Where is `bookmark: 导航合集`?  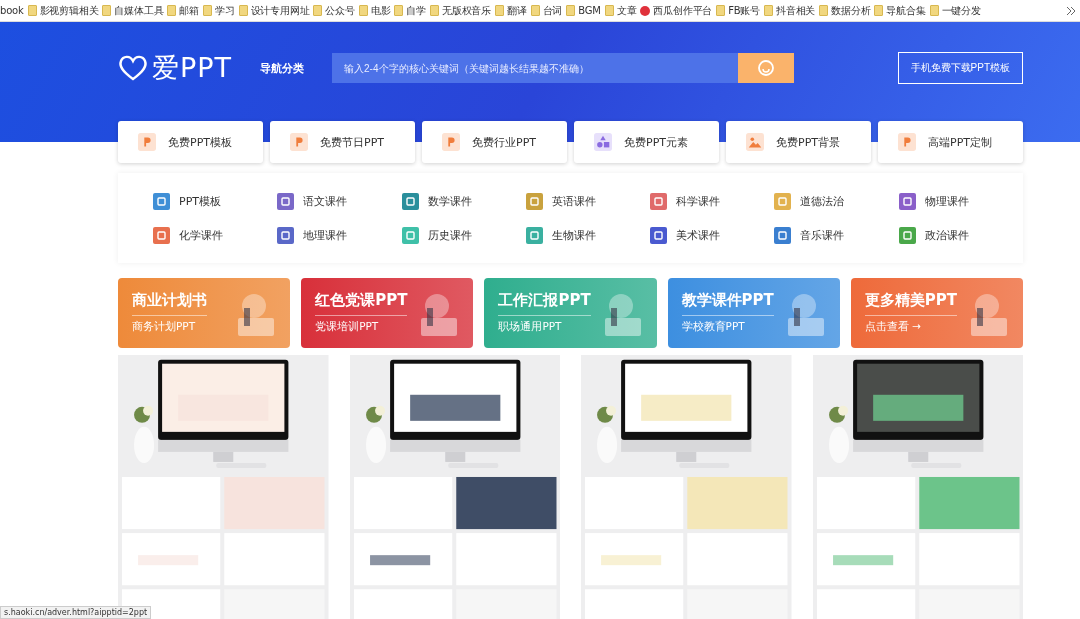 bookmark: 导航合集 is located at coordinates (906, 10).